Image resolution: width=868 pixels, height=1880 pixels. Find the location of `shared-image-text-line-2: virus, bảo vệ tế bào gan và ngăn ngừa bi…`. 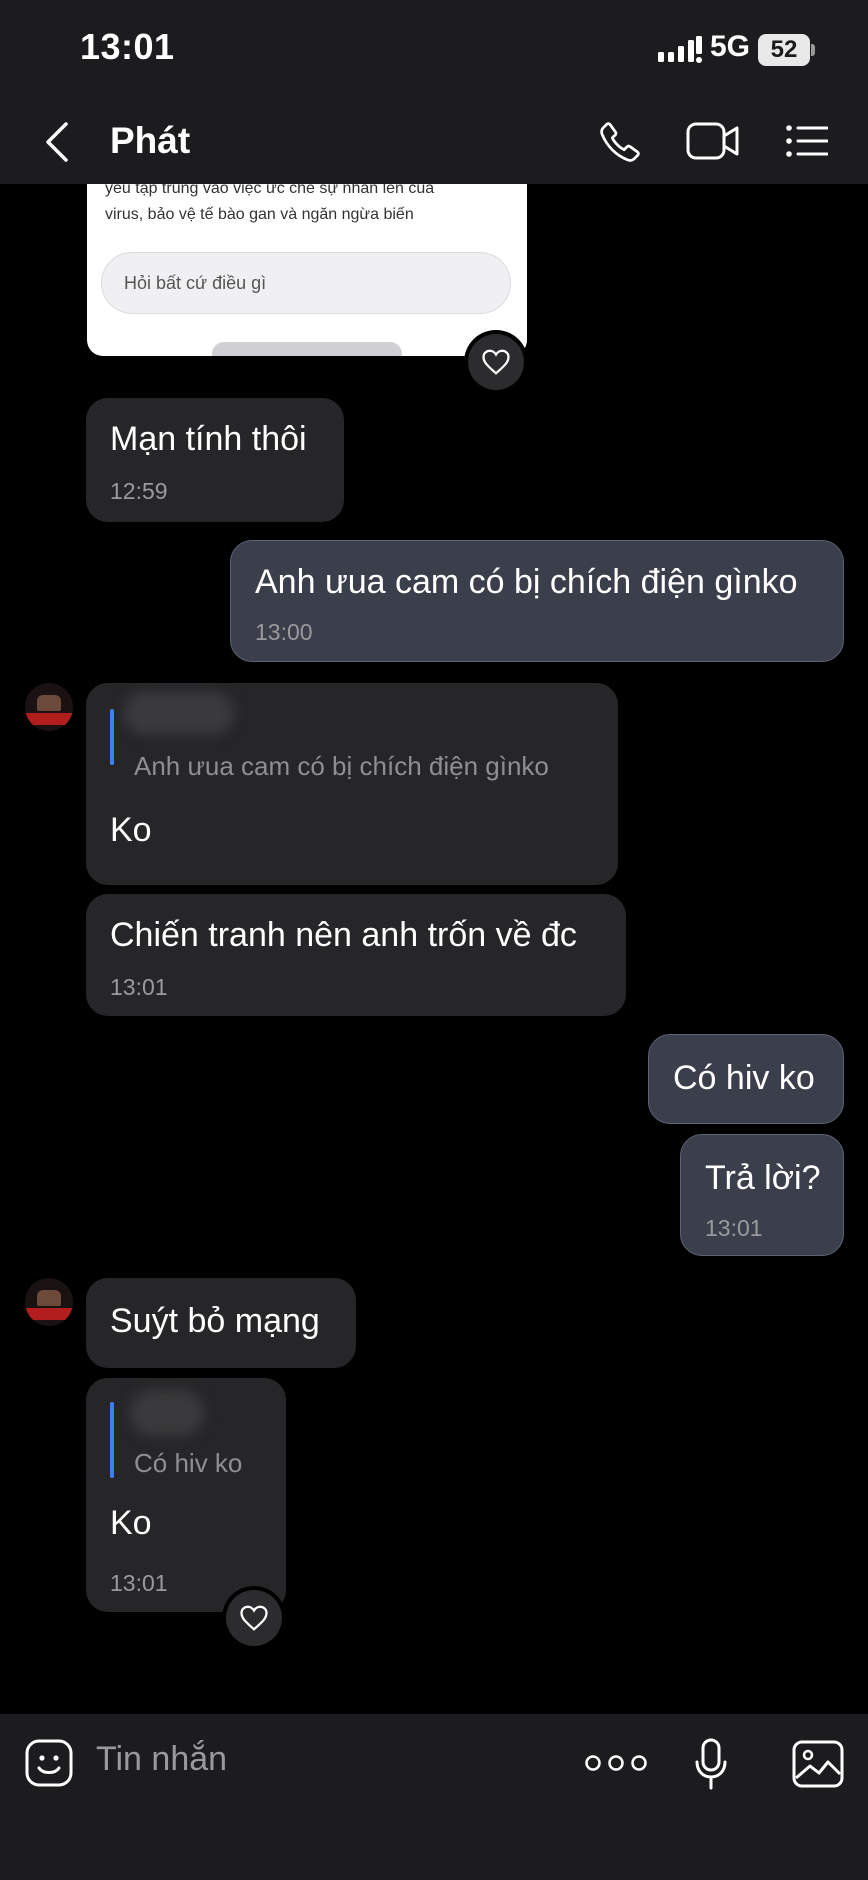

shared-image-text-line-2: virus, bảo vệ tế bào gan và ngăn ngừa bi… is located at coordinates (259, 214).